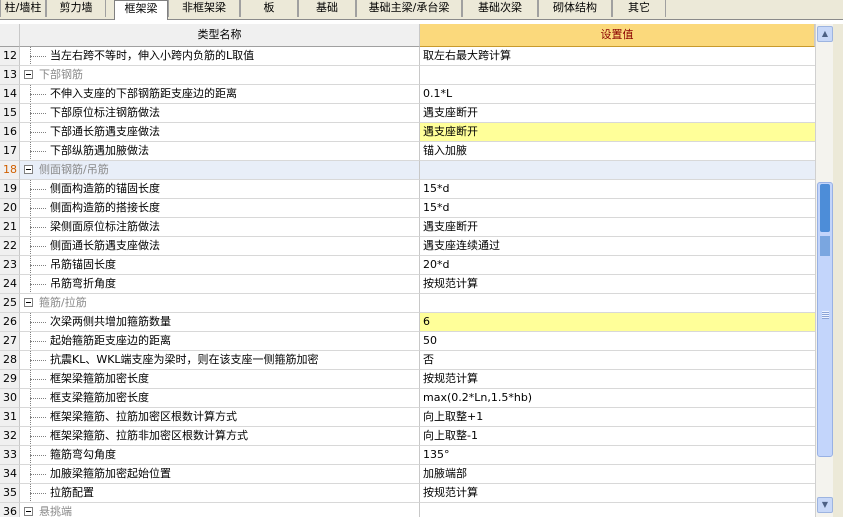  What do you see at coordinates (141, 10) in the screenshot?
I see `tab-3: 框架梁` at bounding box center [141, 10].